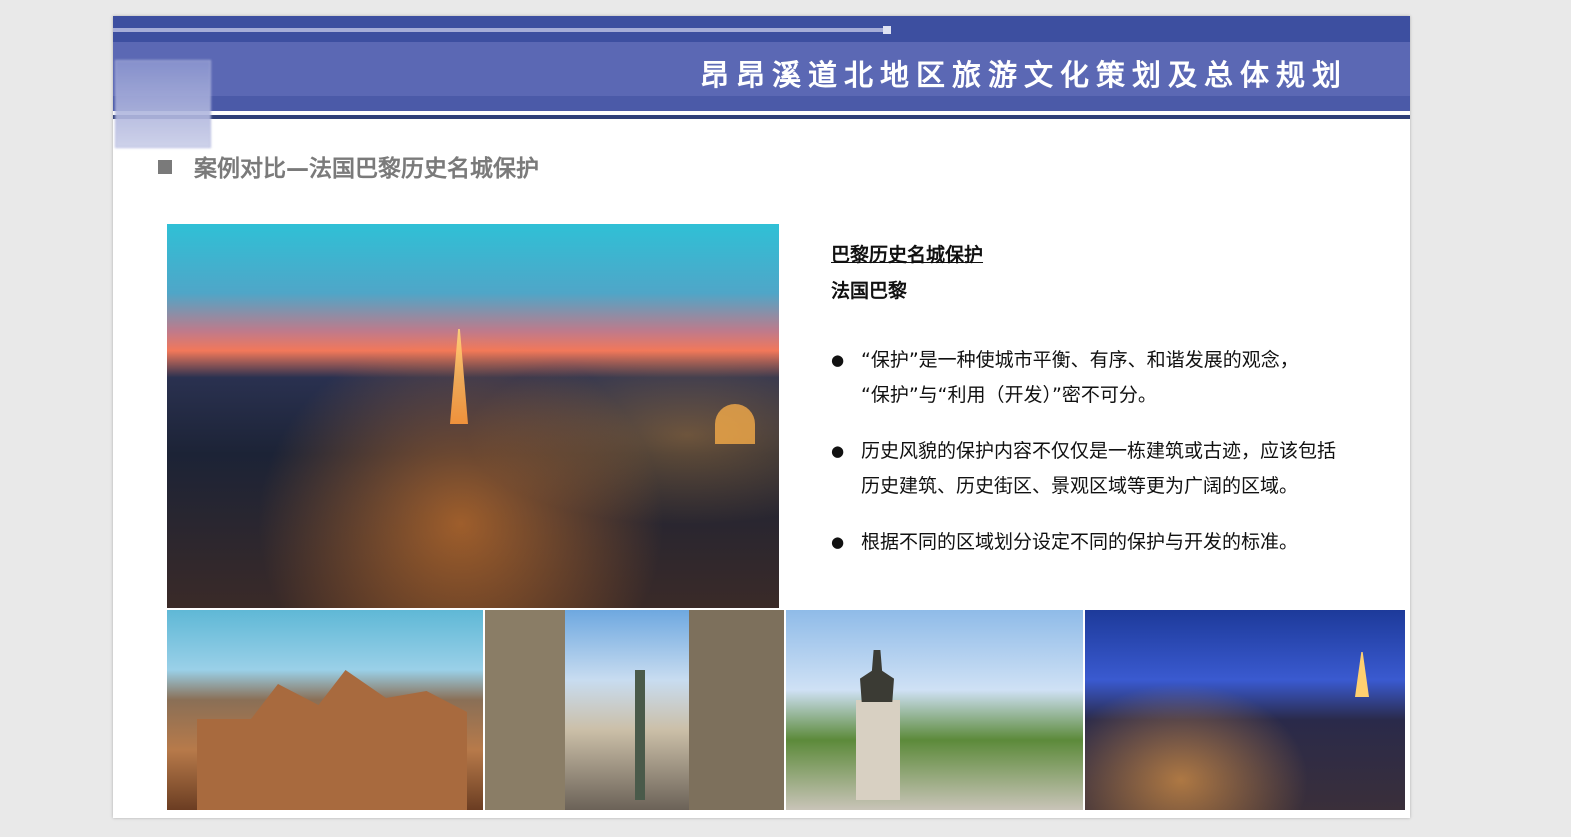  What do you see at coordinates (1080, 486) in the screenshot?
I see `bullet-line: 历史建筑、历史街区、景观区域等更为广阔的区域。` at bounding box center [1080, 486].